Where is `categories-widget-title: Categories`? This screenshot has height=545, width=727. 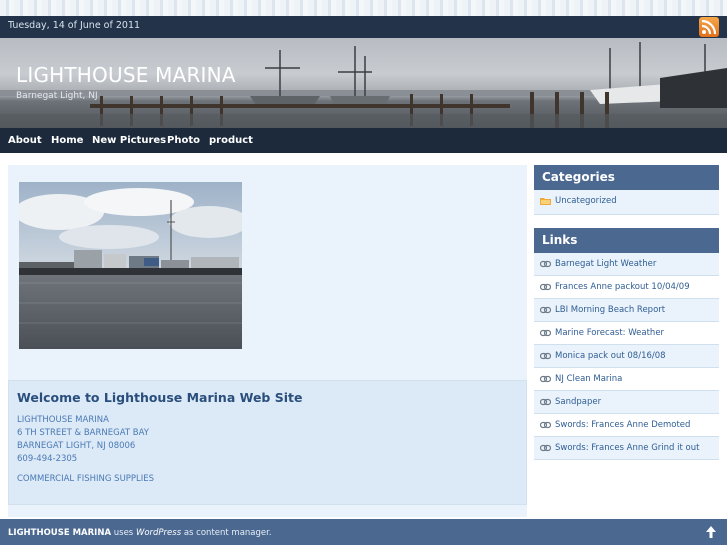
categories-widget-title: Categories is located at coordinates (626, 177).